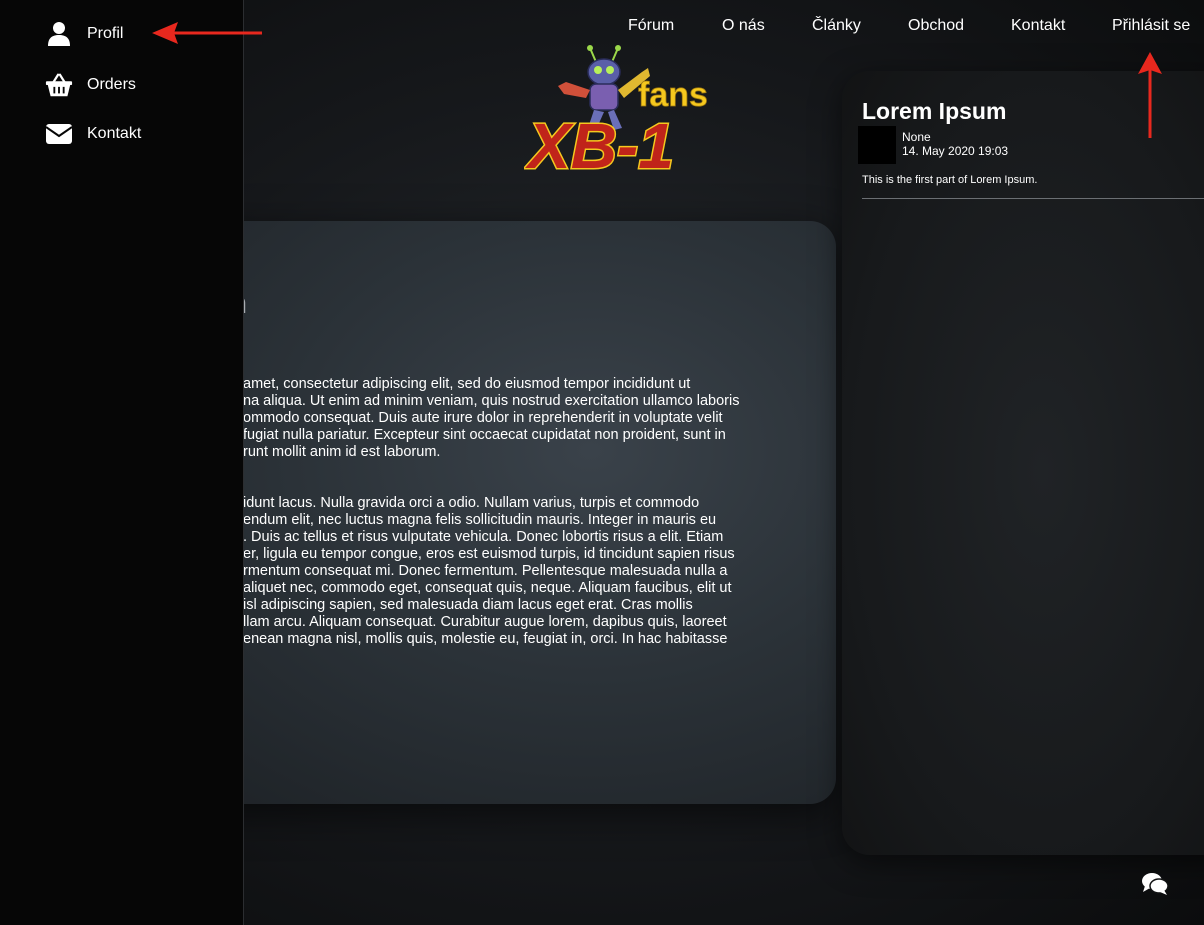  Describe the element at coordinates (955, 151) in the screenshot. I see `news-date: 14. May 2020 19:03` at that location.